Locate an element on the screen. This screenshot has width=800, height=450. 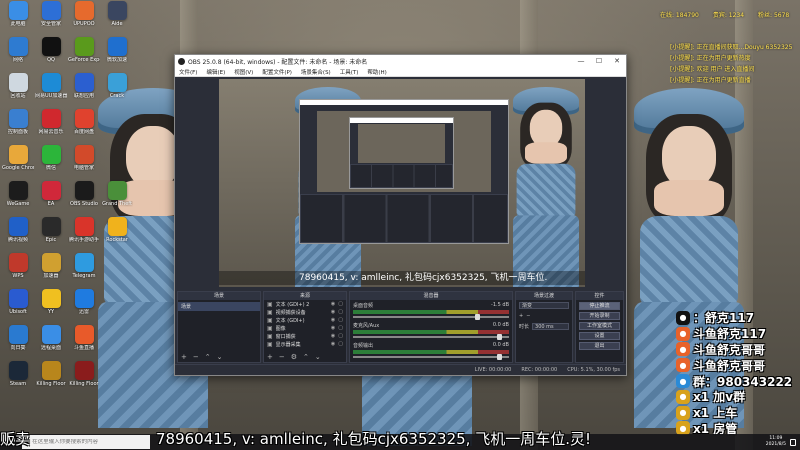
source-type-icon: ▣ is located at coordinates (270, 304).